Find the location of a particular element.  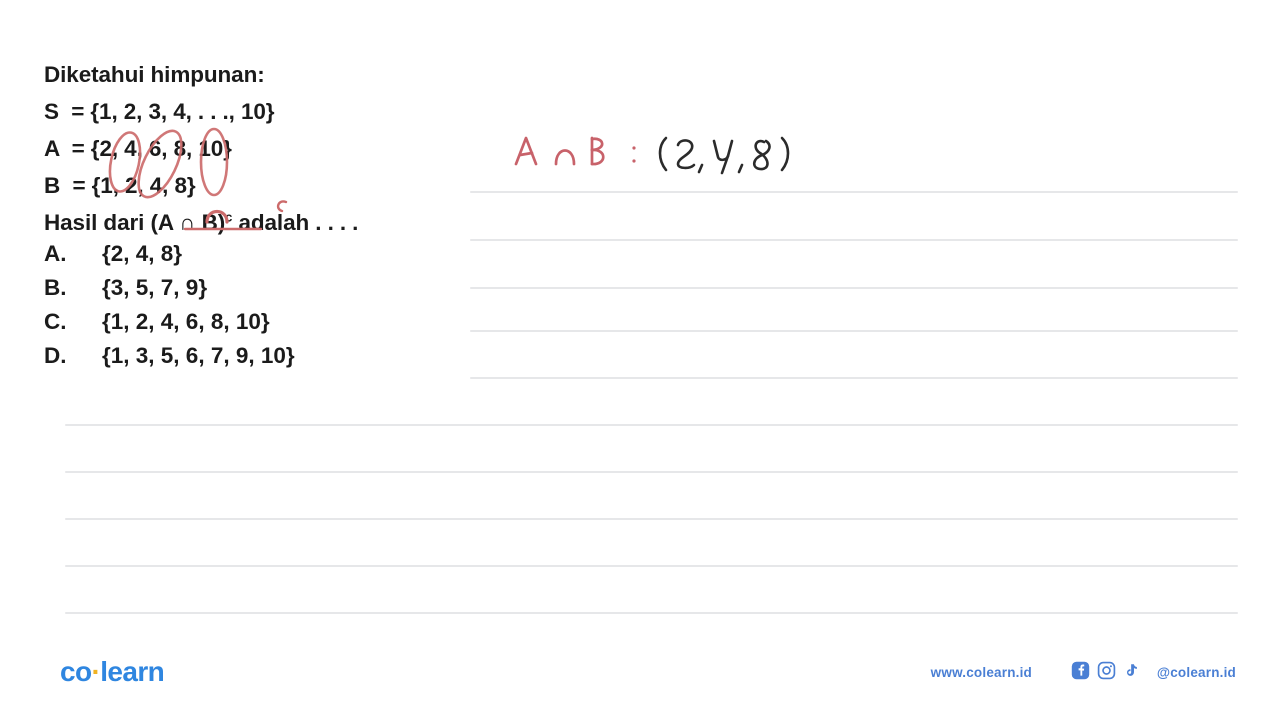

website-url: www.colearn.id is located at coordinates (981, 672).